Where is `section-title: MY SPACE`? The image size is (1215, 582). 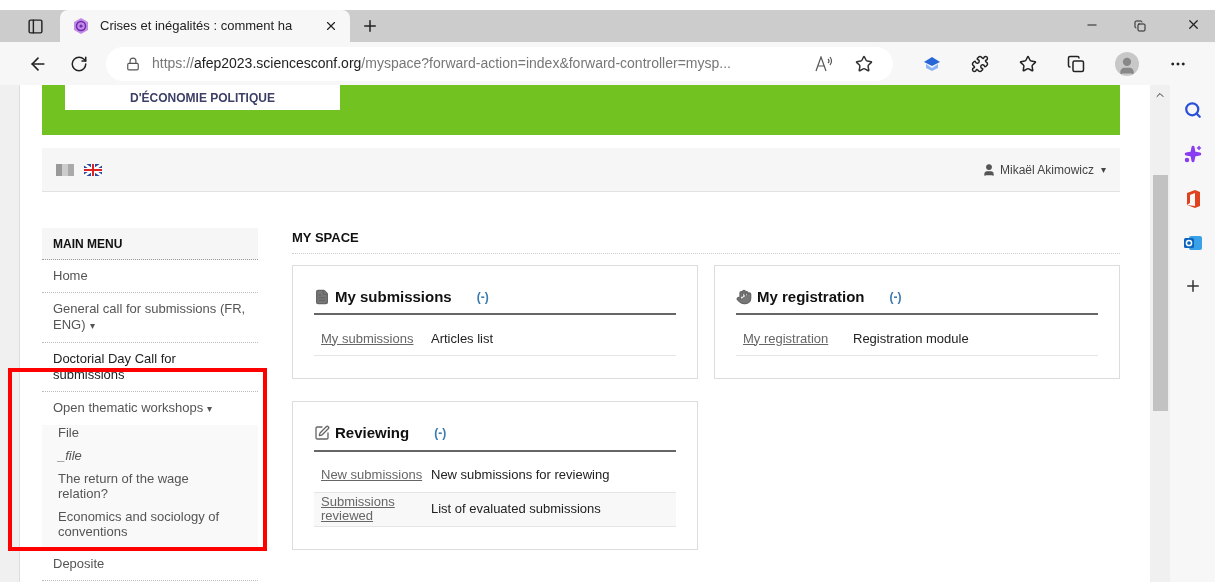 section-title: MY SPACE is located at coordinates (706, 241).